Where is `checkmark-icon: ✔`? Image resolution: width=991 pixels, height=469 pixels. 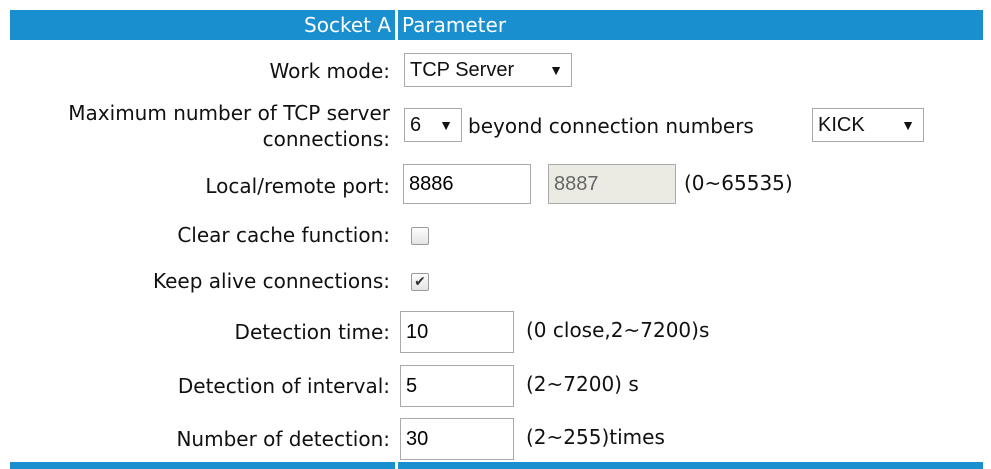
checkmark-icon: ✔ is located at coordinates (420, 282).